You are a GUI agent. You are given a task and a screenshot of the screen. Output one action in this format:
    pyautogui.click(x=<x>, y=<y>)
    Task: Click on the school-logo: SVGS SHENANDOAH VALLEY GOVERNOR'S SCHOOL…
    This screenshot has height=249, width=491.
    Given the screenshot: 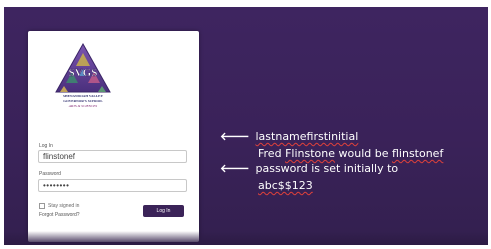 What is the action you would take?
    pyautogui.click(x=83, y=80)
    